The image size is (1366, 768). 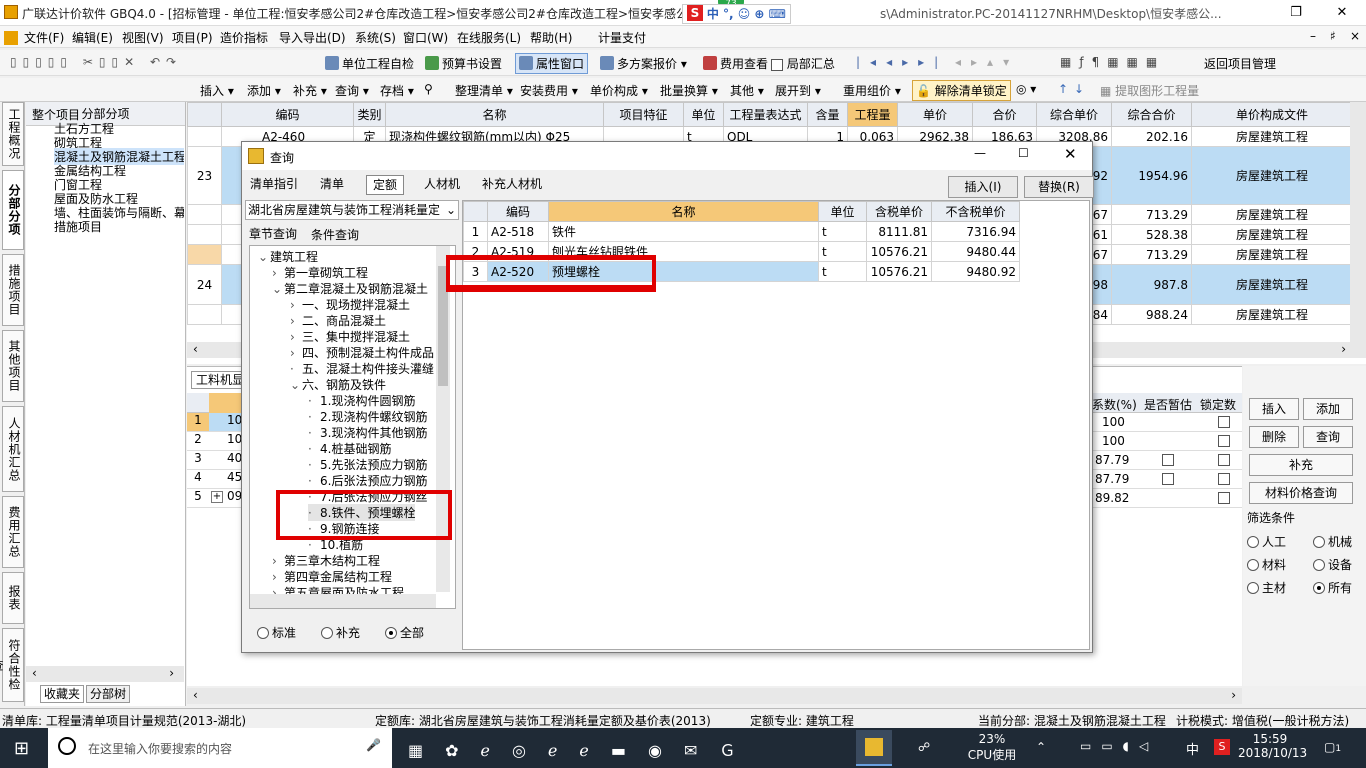 I want to click on menu-system: 系统(S), so click(x=375, y=37).